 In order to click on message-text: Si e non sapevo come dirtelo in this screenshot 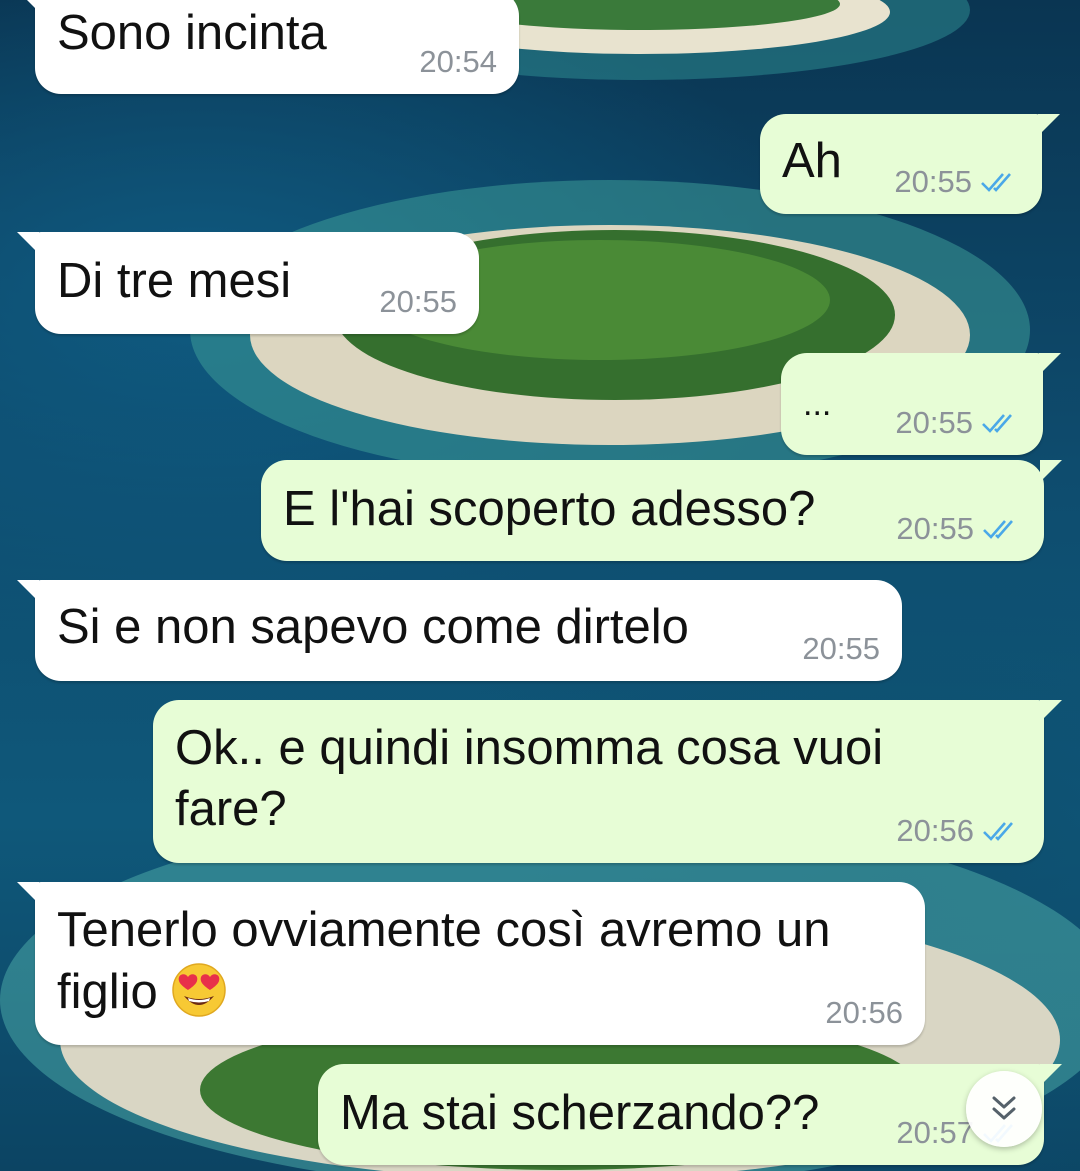, I will do `click(373, 627)`.